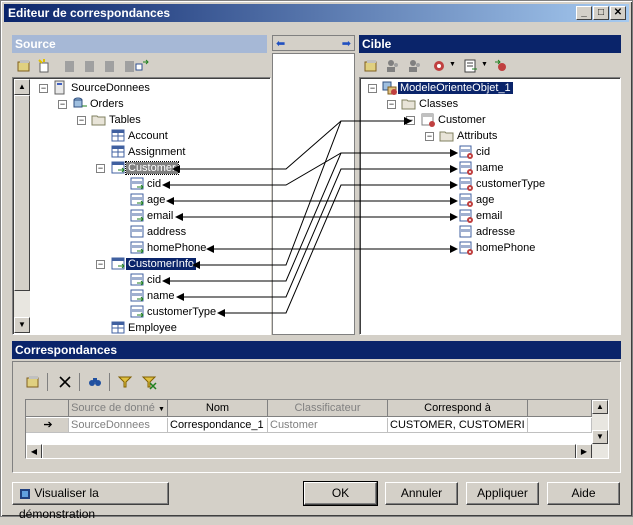 Image resolution: width=633 pixels, height=525 pixels. I want to click on tree-node: Account, so click(140, 136).